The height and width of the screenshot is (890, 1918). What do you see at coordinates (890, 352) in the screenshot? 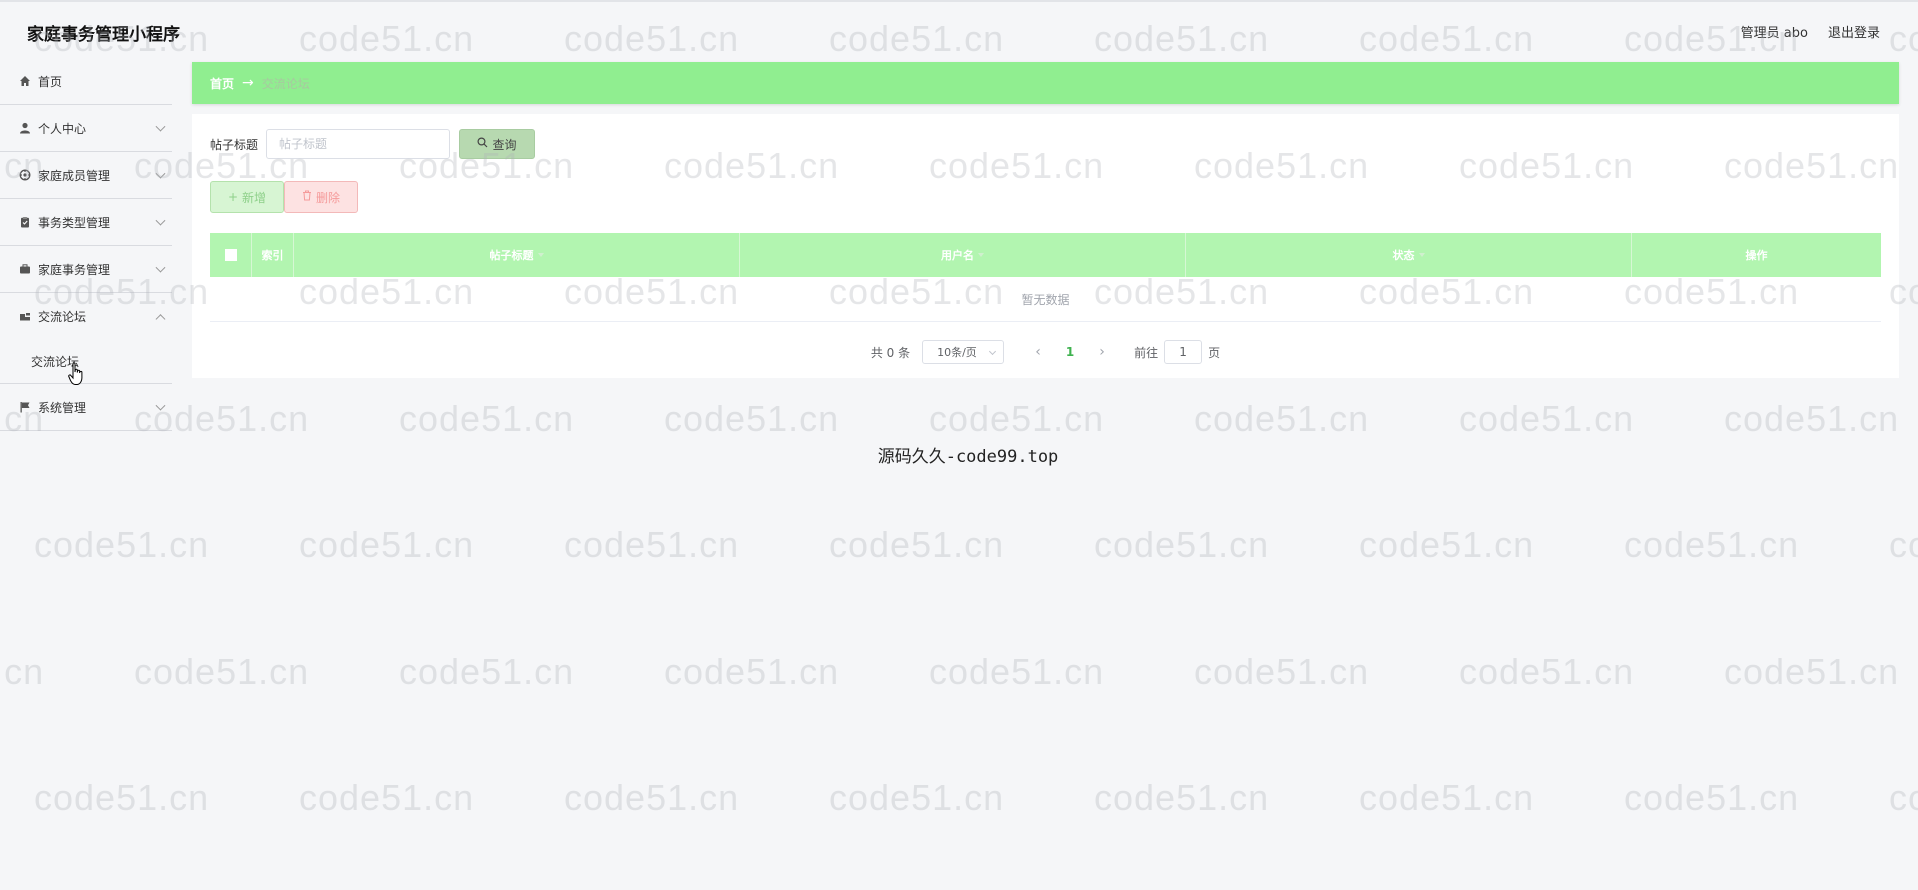
I see `pagination-total: 共 0 条` at bounding box center [890, 352].